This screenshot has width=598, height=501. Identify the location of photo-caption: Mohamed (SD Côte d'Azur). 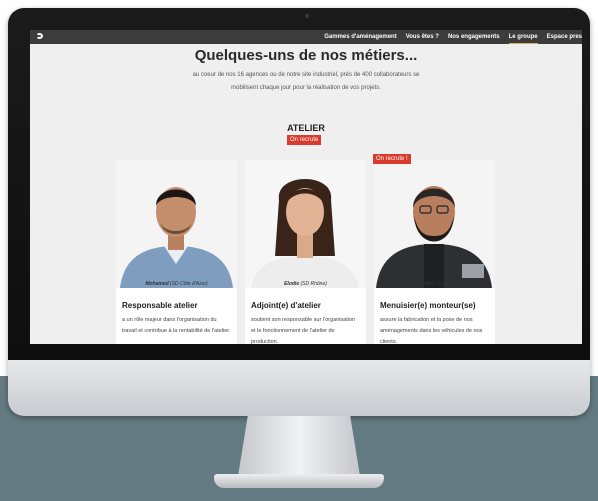
(176, 284).